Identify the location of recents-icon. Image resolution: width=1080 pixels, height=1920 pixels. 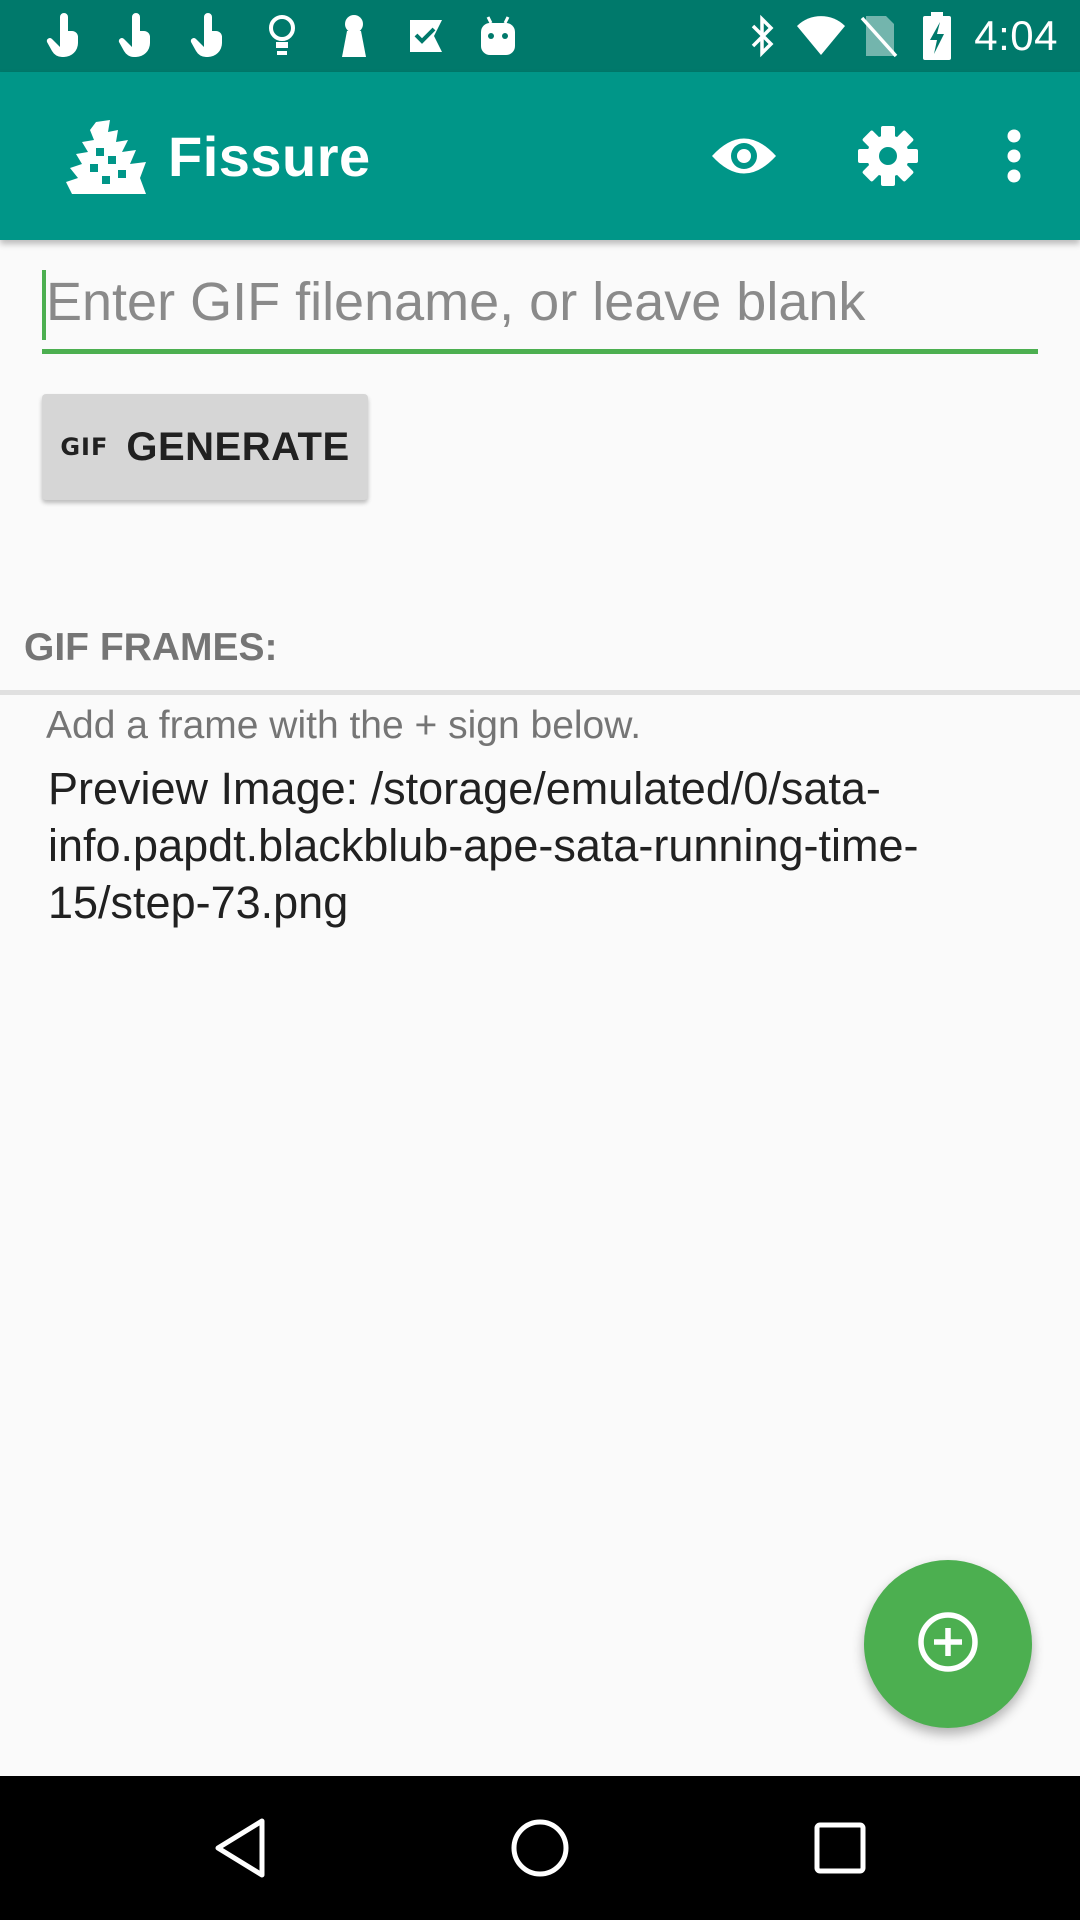
(840, 1848).